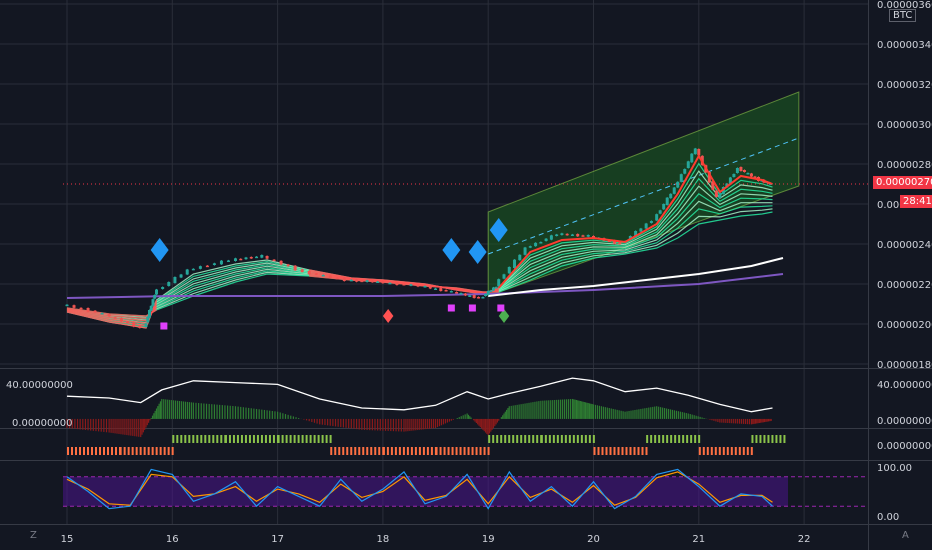 The width and height of the screenshot is (932, 550). I want to click on time-tick-label: 16, so click(172, 539).